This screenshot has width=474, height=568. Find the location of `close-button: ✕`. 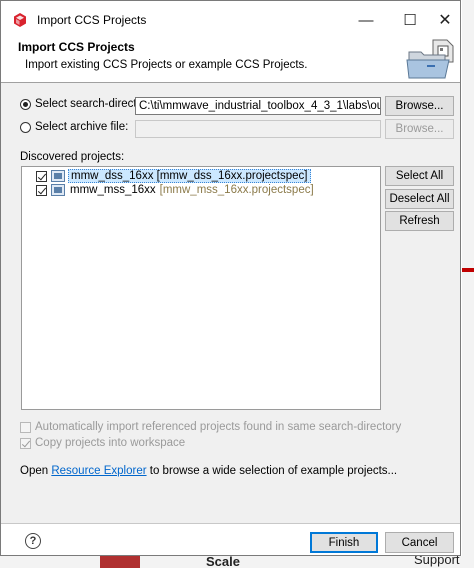

close-button: ✕ is located at coordinates (445, 20).